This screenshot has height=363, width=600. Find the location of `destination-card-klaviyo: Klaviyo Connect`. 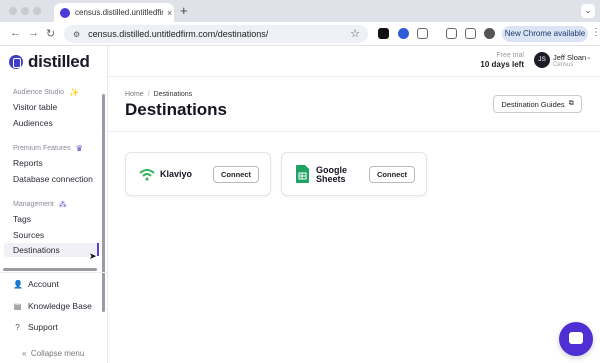

destination-card-klaviyo: Klaviyo Connect is located at coordinates (198, 174).